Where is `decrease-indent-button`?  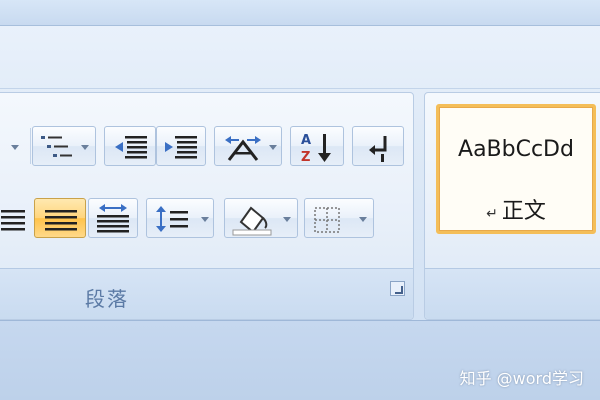 decrease-indent-button is located at coordinates (130, 146).